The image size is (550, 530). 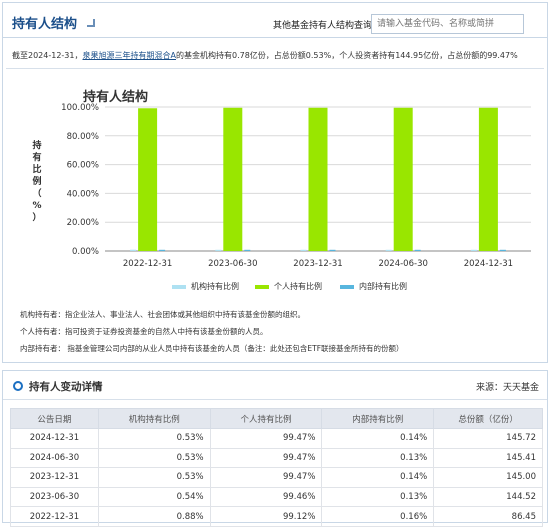 I want to click on column-header: 内部持有比例, so click(x=378, y=418).